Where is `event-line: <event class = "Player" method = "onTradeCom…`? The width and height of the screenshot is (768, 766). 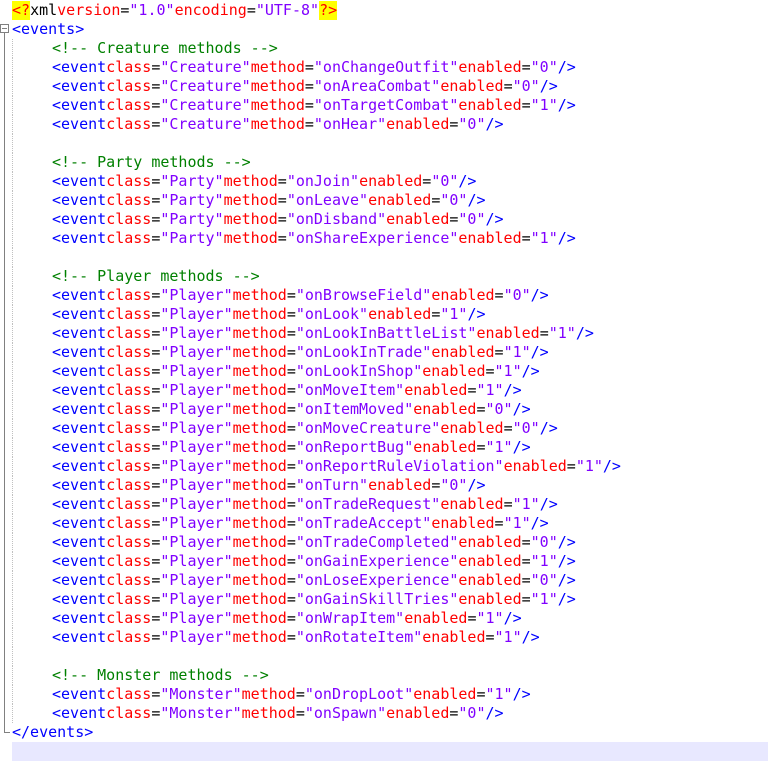 event-line: <event class = "Player" method = "onTradeCom… is located at coordinates (390, 542).